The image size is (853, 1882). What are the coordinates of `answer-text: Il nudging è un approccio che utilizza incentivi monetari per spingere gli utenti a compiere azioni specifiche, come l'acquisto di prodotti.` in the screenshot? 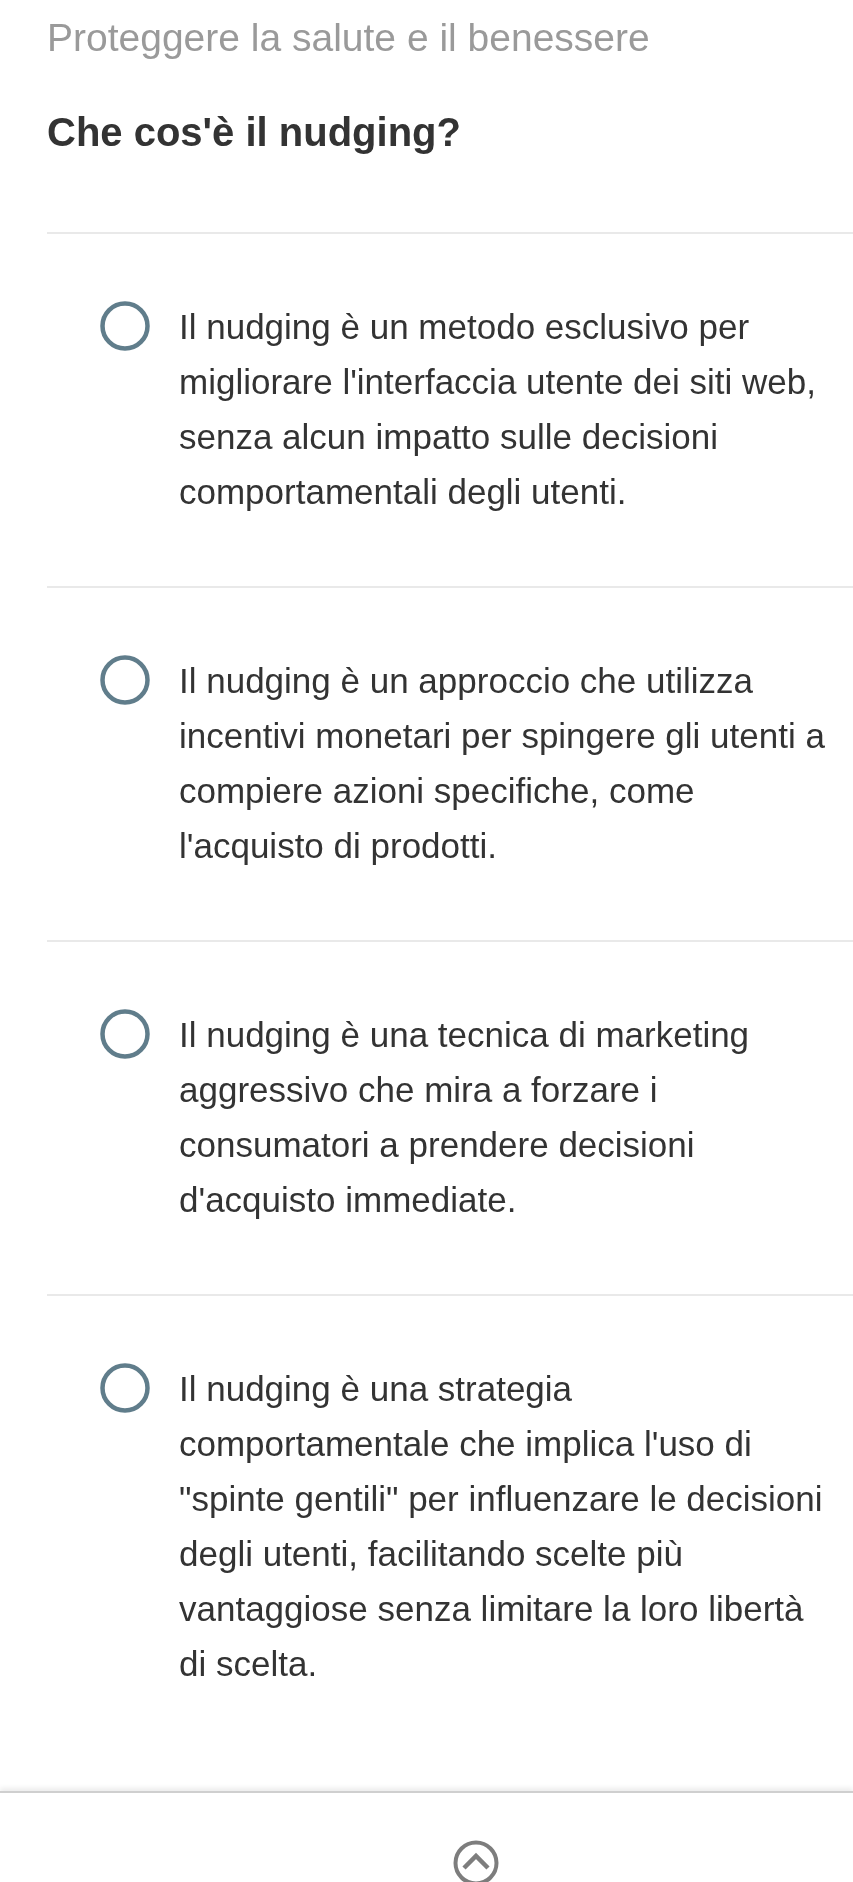 It's located at (505, 763).